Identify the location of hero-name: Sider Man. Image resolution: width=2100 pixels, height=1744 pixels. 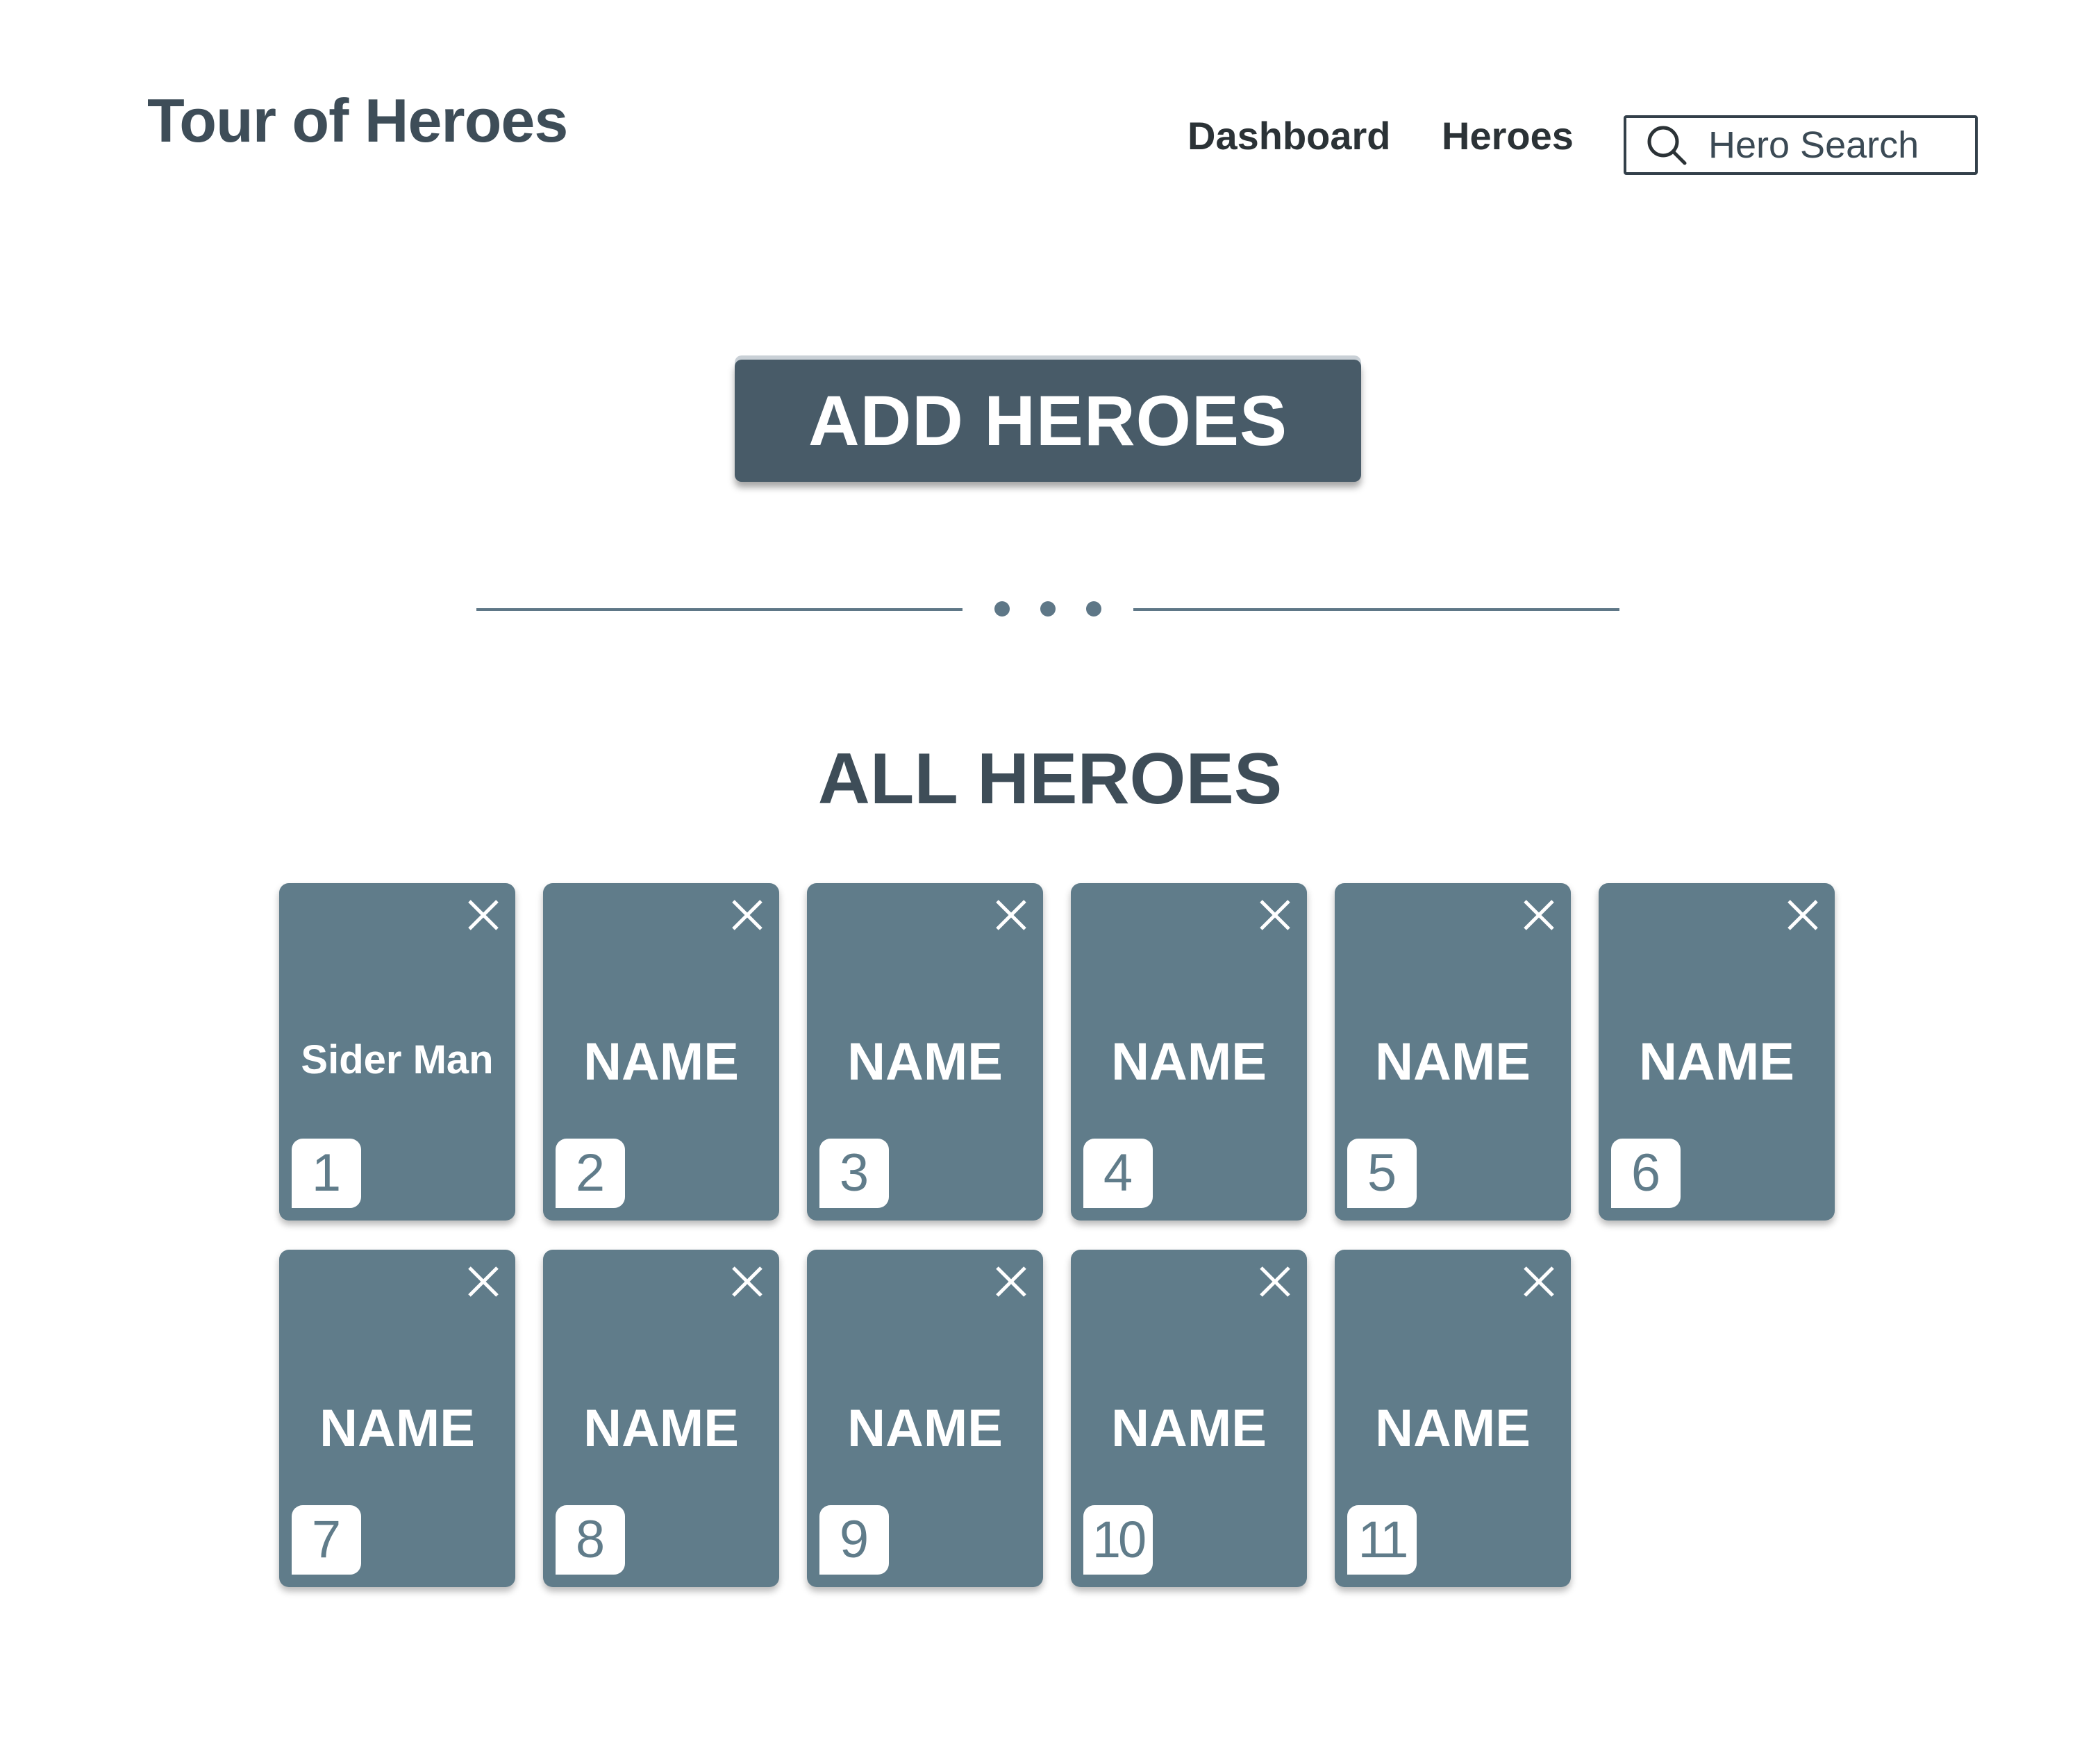
(397, 1059).